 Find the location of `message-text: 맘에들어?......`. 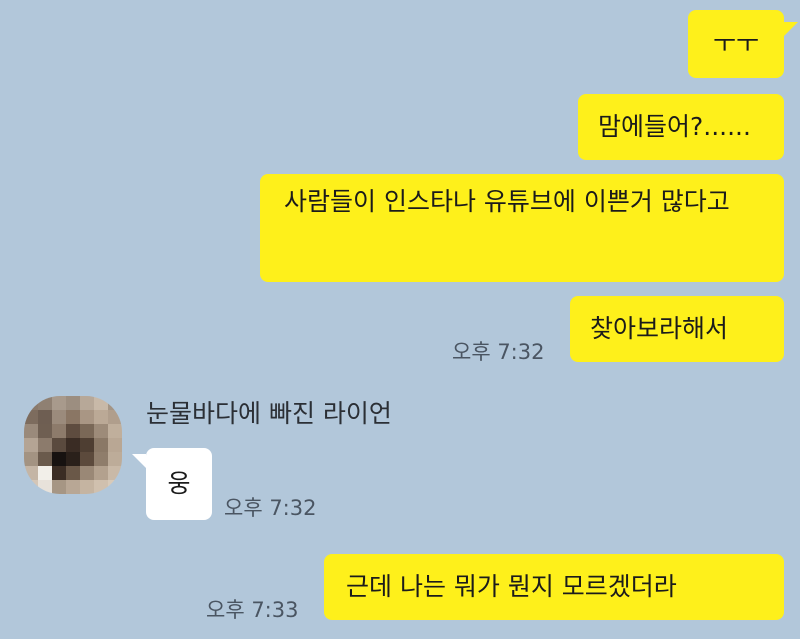

message-text: 맘에들어?...... is located at coordinates (674, 126).